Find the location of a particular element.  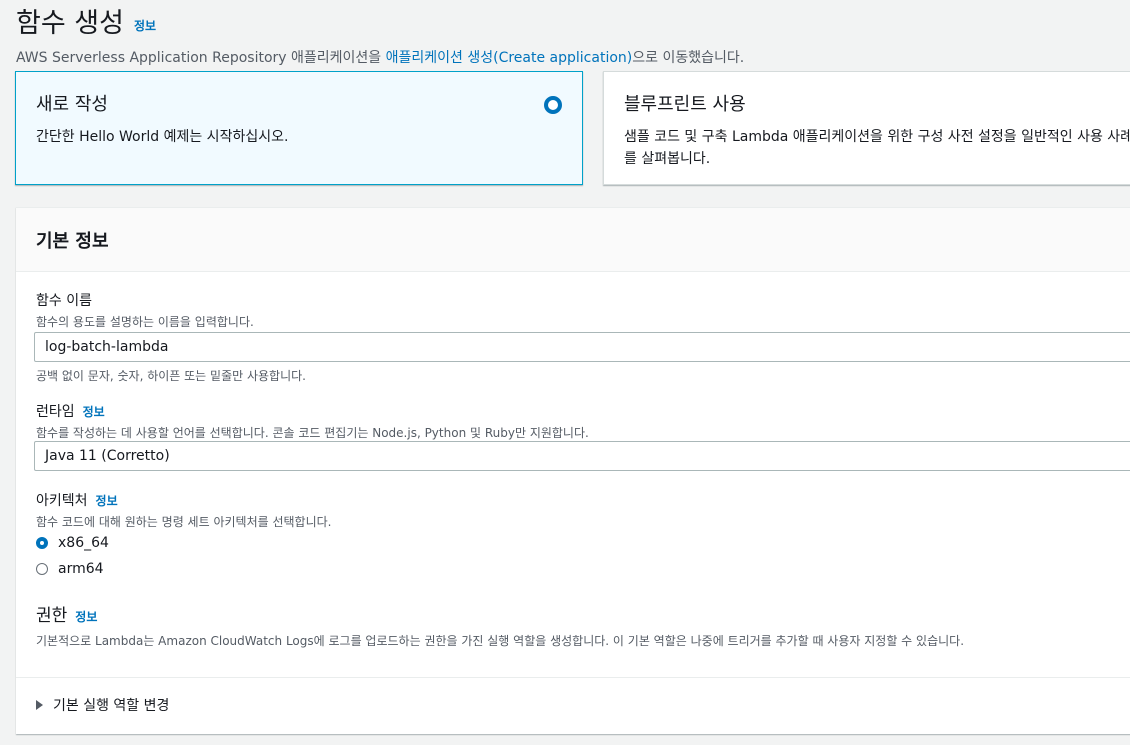

architecture-field: 아키텍처 정보 함수 코드에 대해 원하는 명령 세트 아키텍처를 선택합니다. is located at coordinates (183, 510).